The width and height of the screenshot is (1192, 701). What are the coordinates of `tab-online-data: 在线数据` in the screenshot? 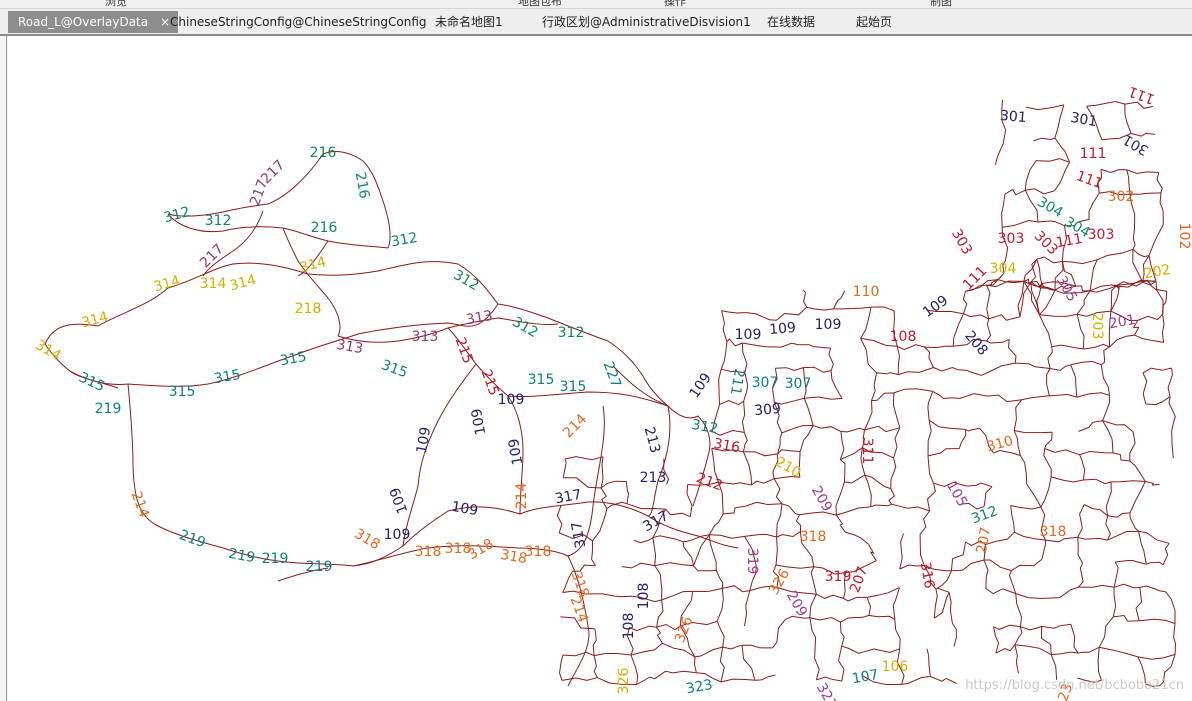 It's located at (791, 22).